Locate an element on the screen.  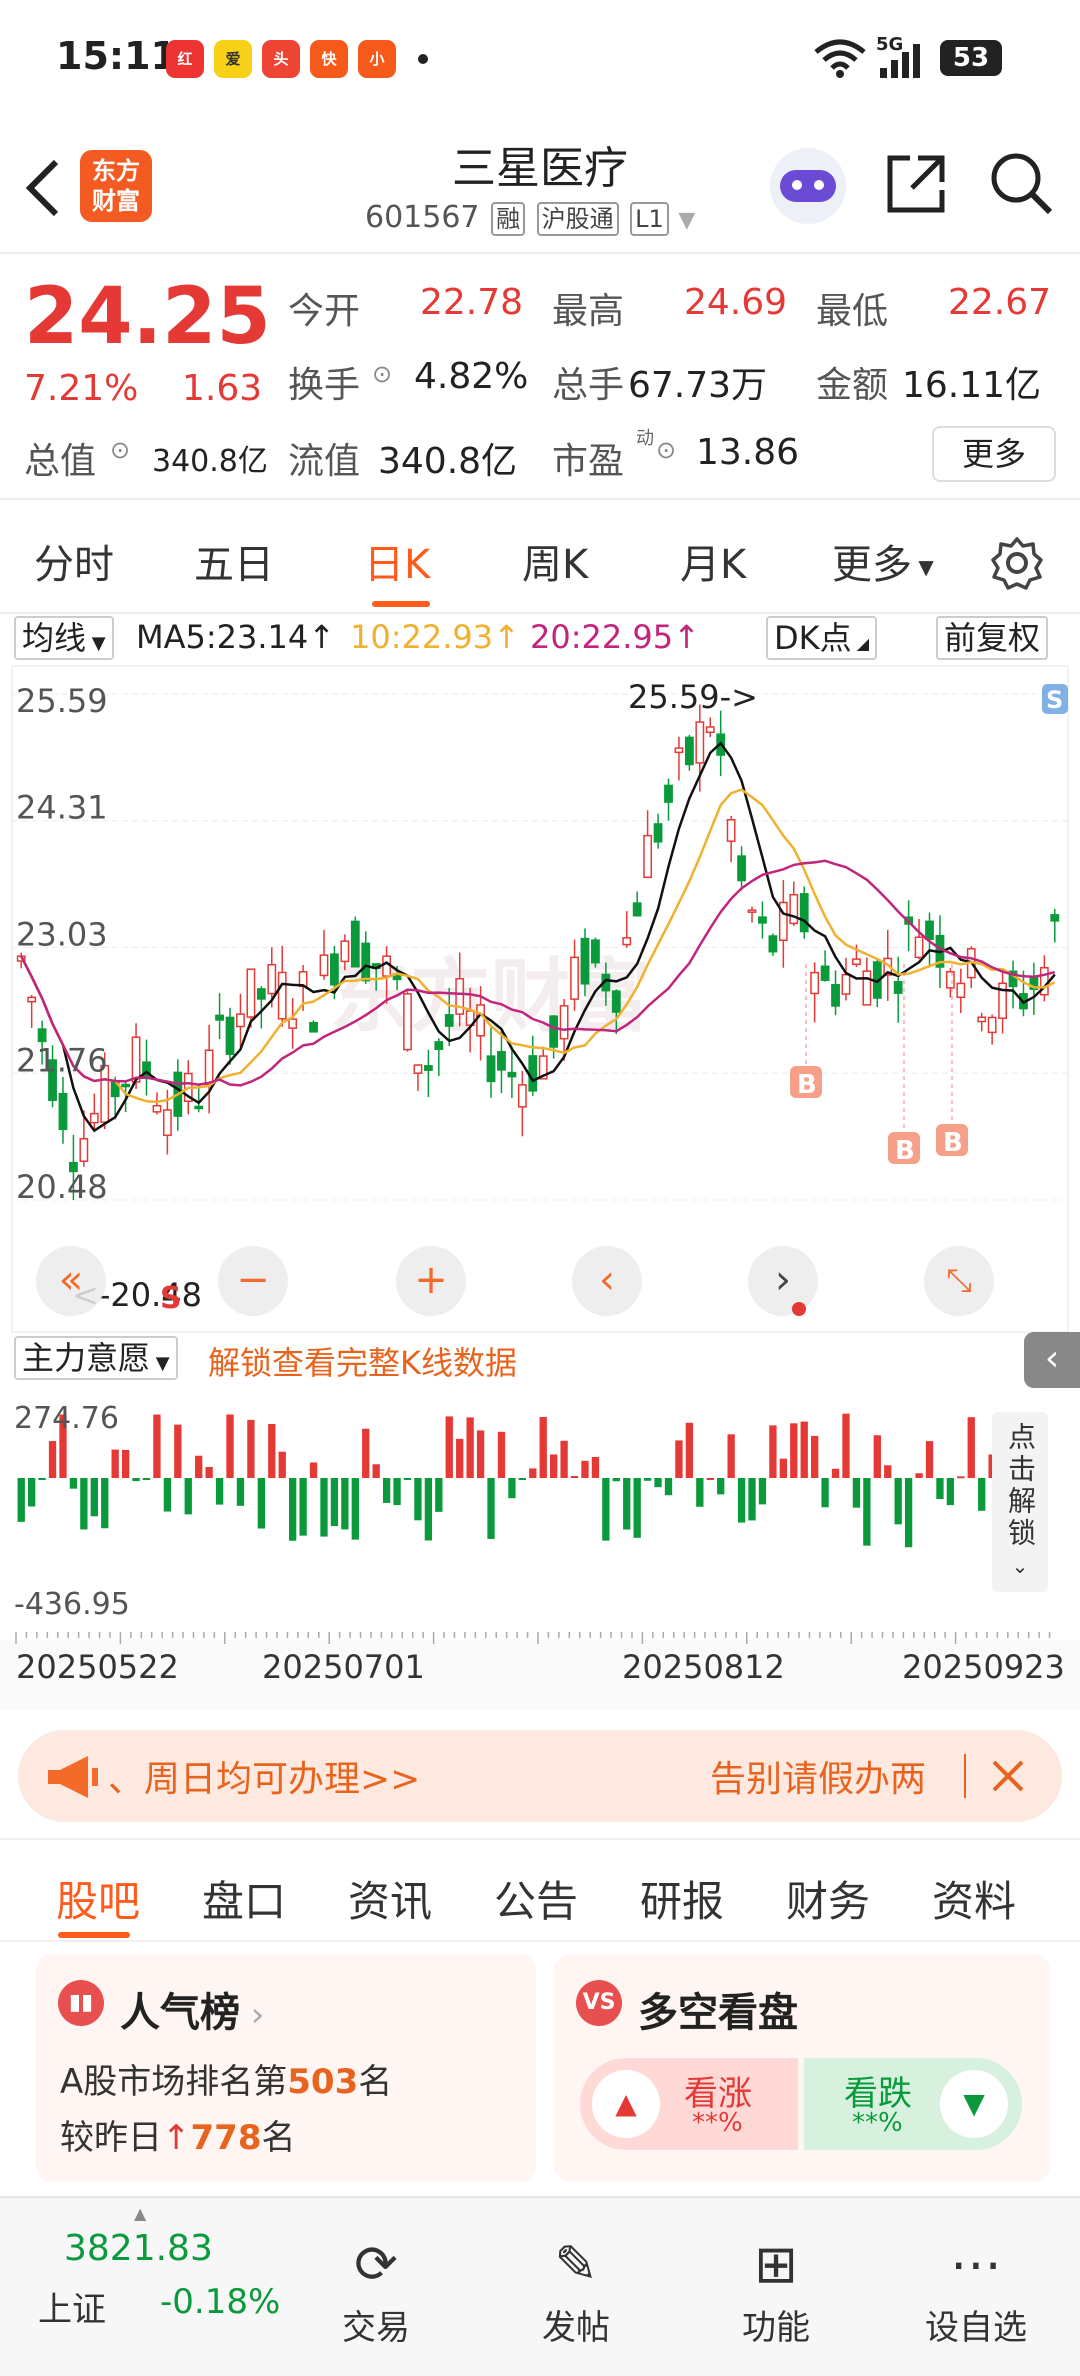
prev-icon: ‹ is located at coordinates (607, 1281).